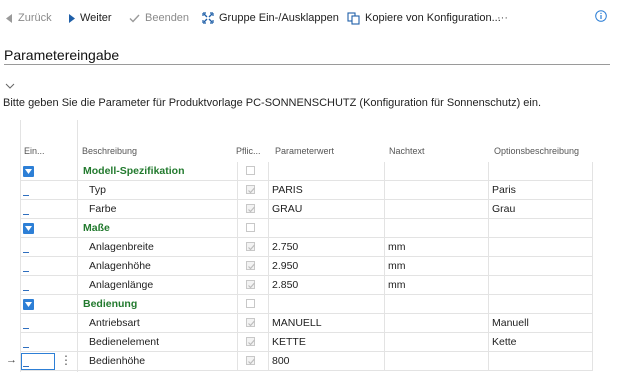  Describe the element at coordinates (96, 18) in the screenshot. I see `next-label: Weiter` at that location.